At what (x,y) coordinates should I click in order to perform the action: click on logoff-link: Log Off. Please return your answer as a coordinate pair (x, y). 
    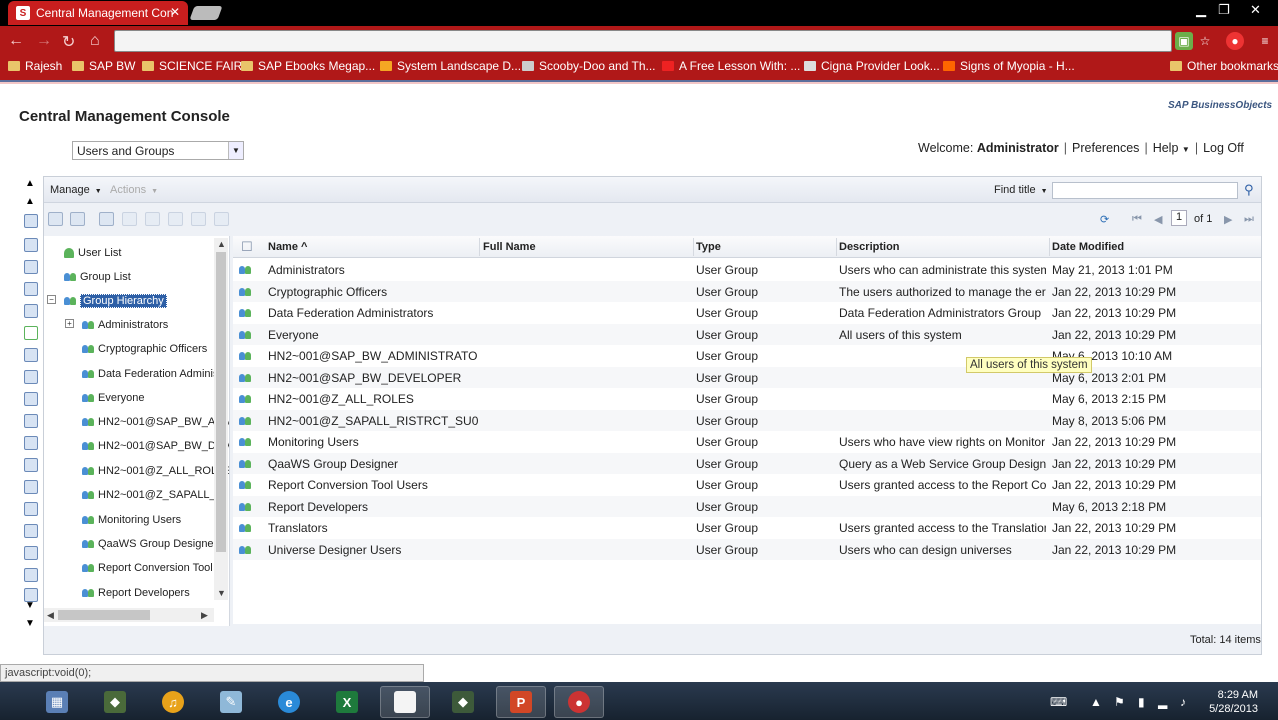
    Looking at the image, I should click on (1223, 148).